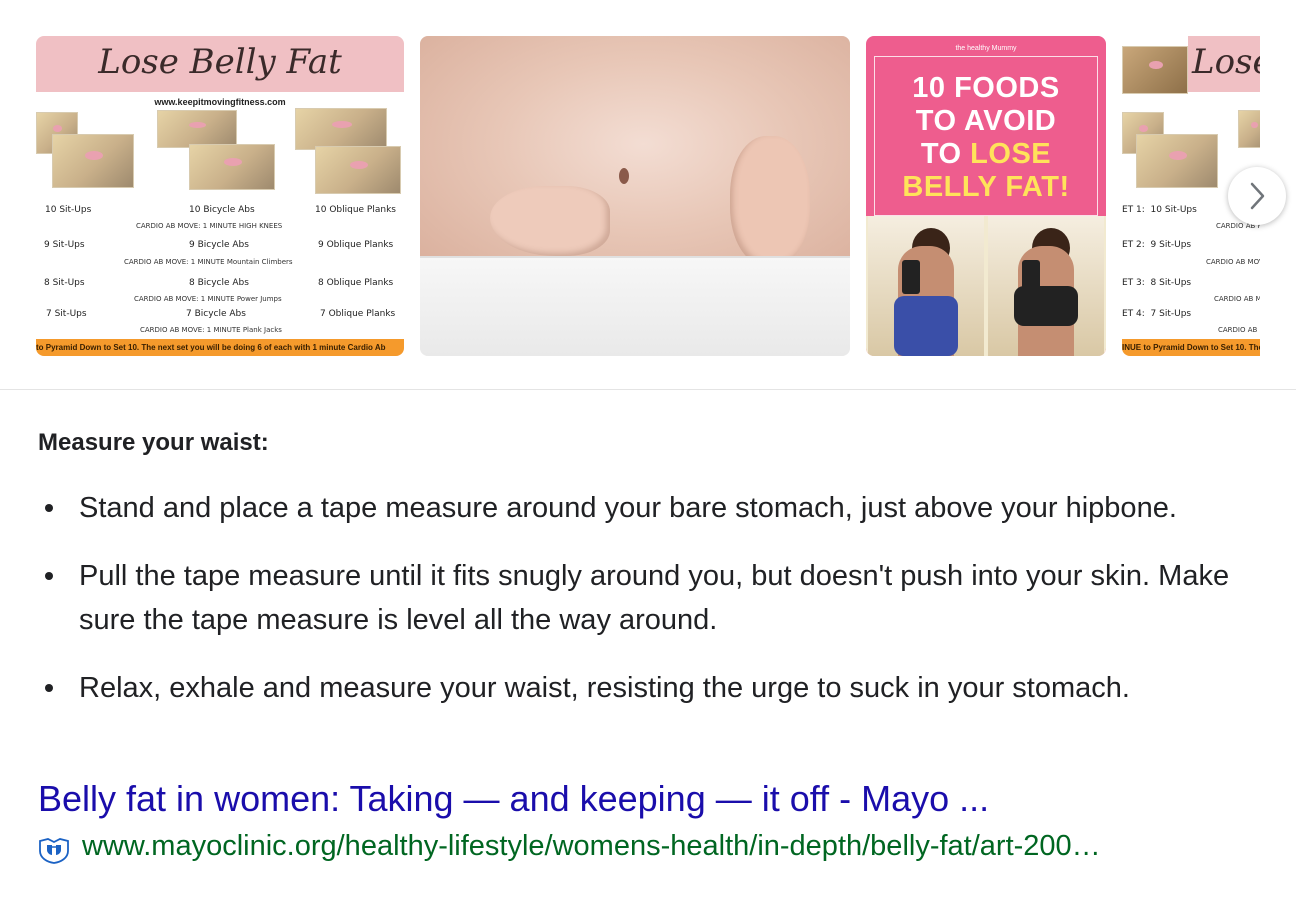  What do you see at coordinates (68, 210) in the screenshot?
I see `row-label: 10 Sit-Ups` at bounding box center [68, 210].